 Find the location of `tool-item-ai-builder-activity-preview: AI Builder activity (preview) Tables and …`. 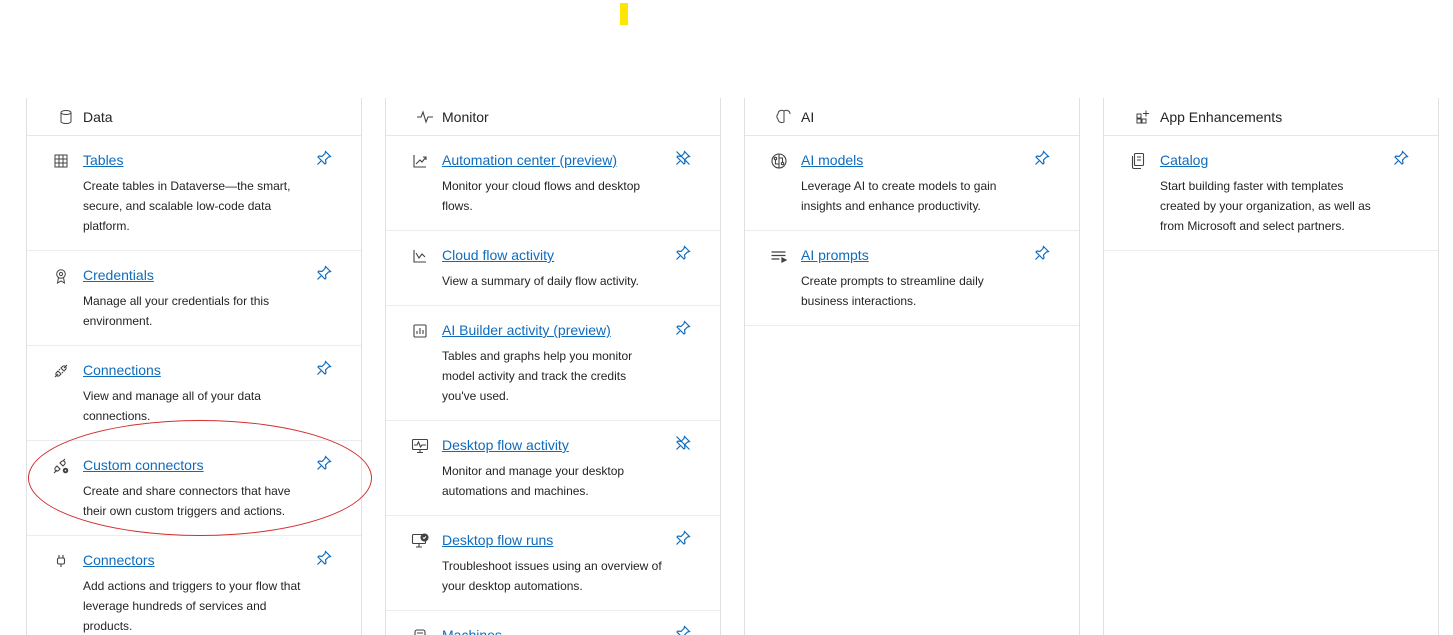

tool-item-ai-builder-activity-preview: AI Builder activity (preview) Tables and … is located at coordinates (553, 363).